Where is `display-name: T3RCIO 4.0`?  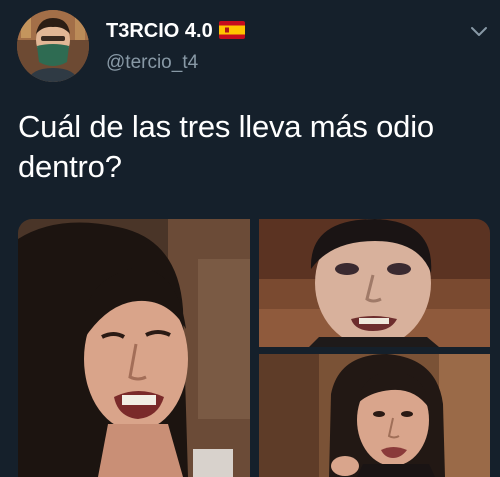 display-name: T3RCIO 4.0 is located at coordinates (175, 31).